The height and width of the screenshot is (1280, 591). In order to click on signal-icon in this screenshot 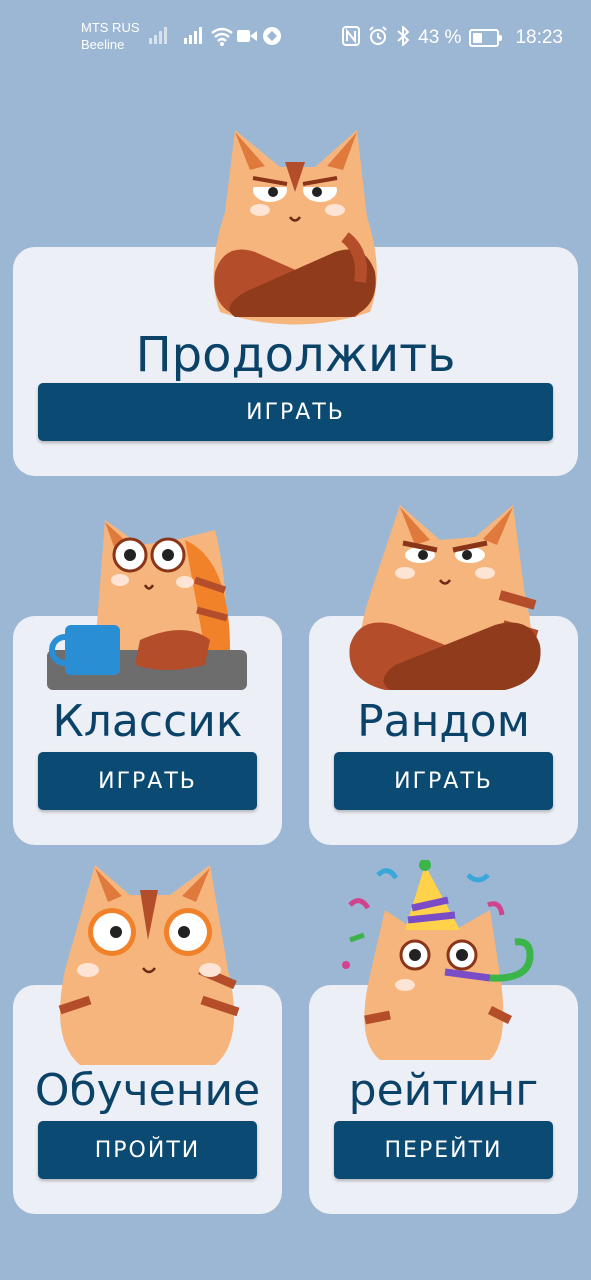, I will do `click(158, 35)`.